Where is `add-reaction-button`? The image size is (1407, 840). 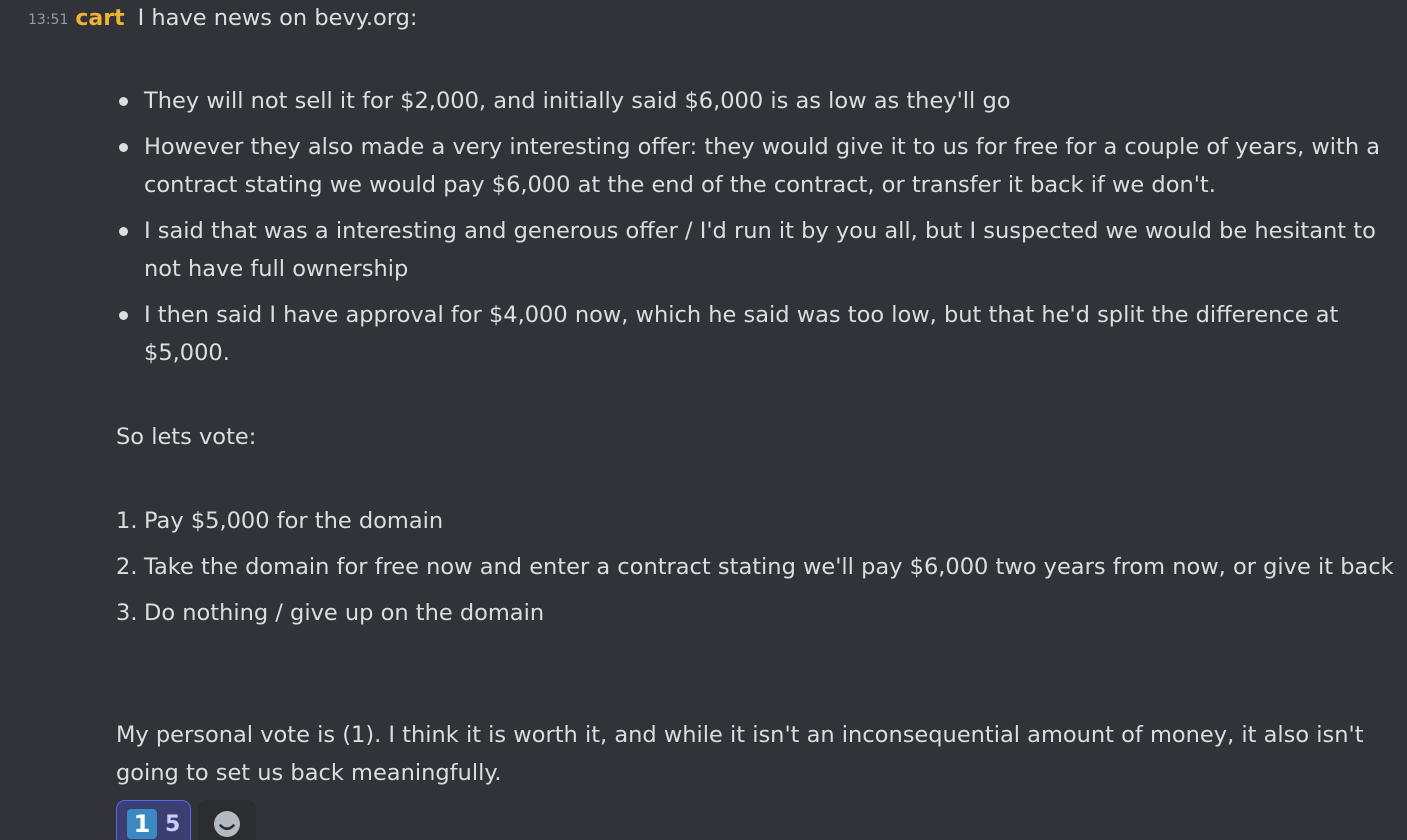
add-reaction-button is located at coordinates (227, 820).